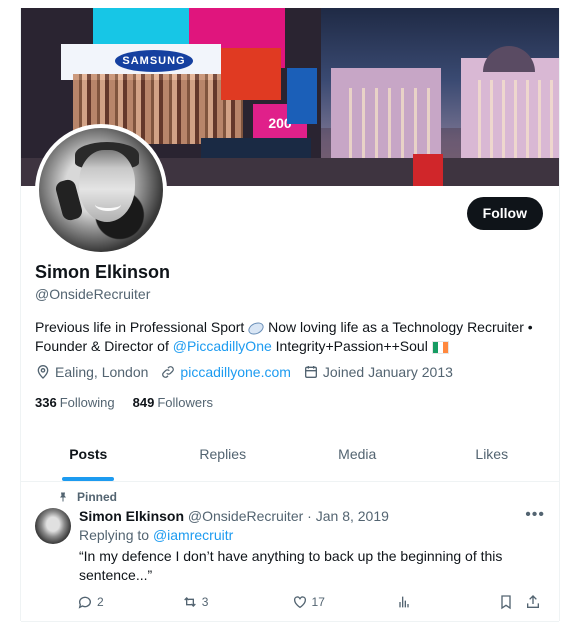  Describe the element at coordinates (447, 602) in the screenshot. I see `views-button` at that location.